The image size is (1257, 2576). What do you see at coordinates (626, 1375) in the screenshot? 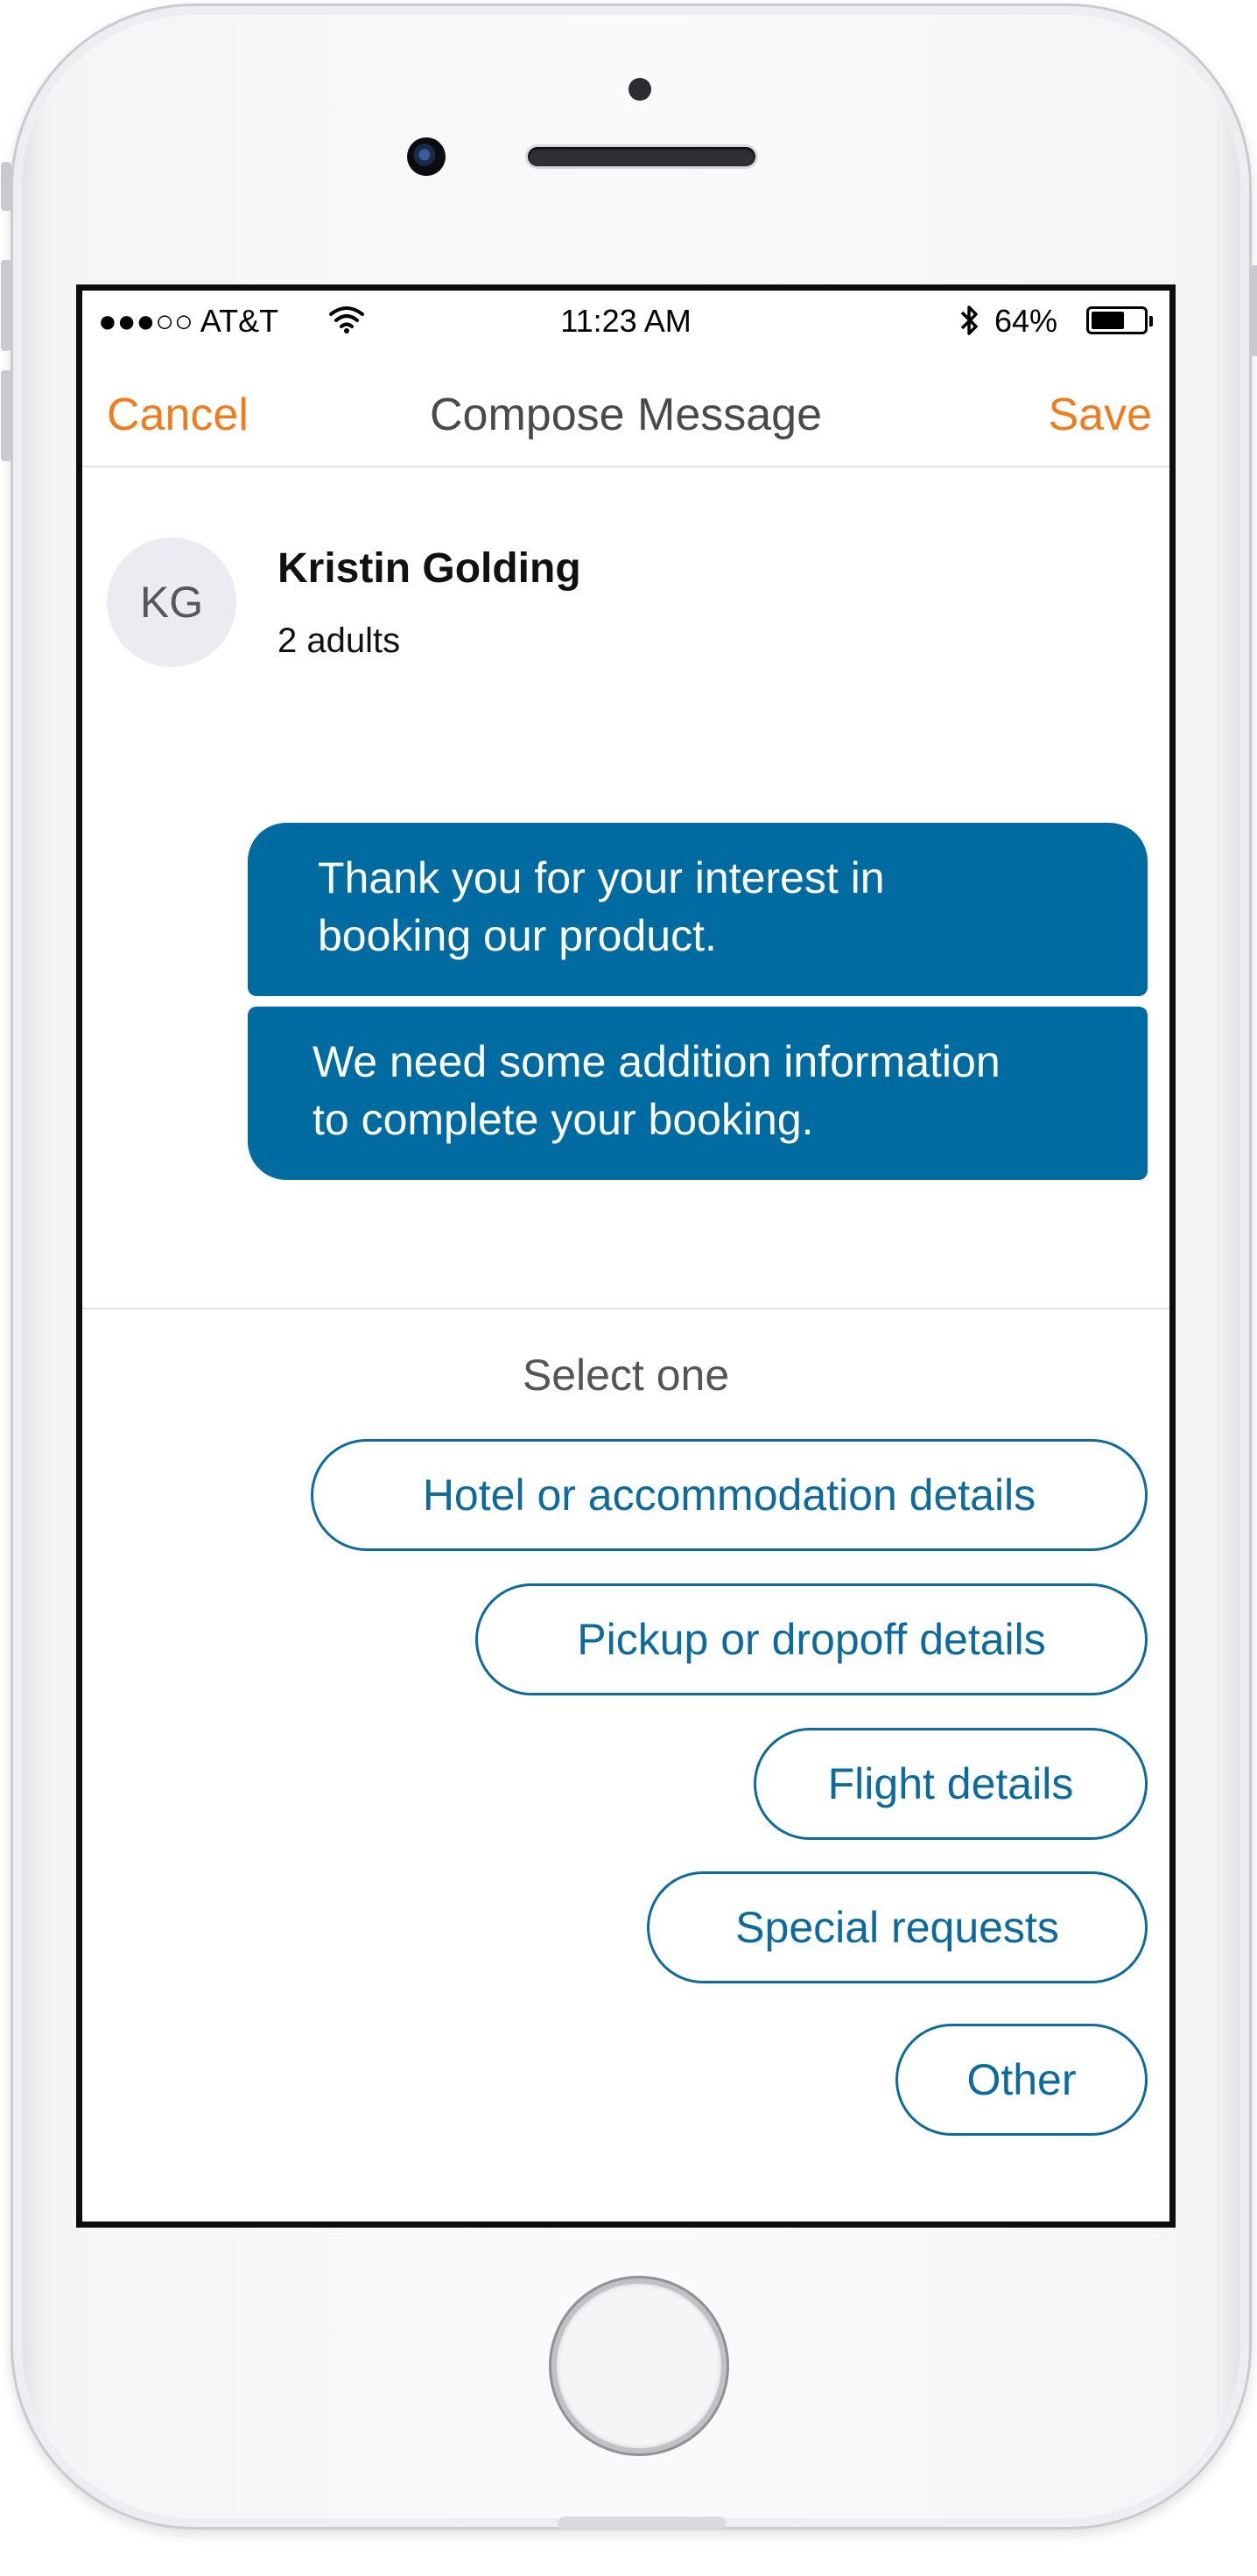
I see `select-prompt: Select one` at bounding box center [626, 1375].